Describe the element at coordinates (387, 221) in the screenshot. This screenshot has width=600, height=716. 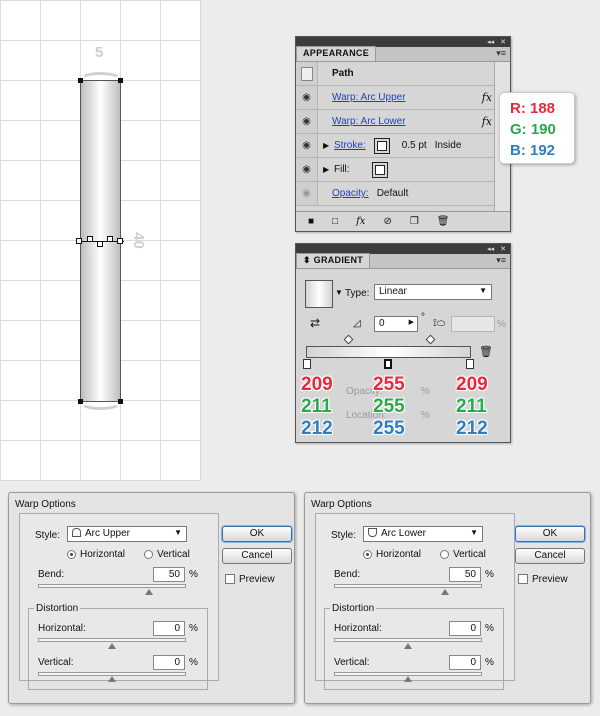
I see `clear-appearance-icon: ⊘` at that location.